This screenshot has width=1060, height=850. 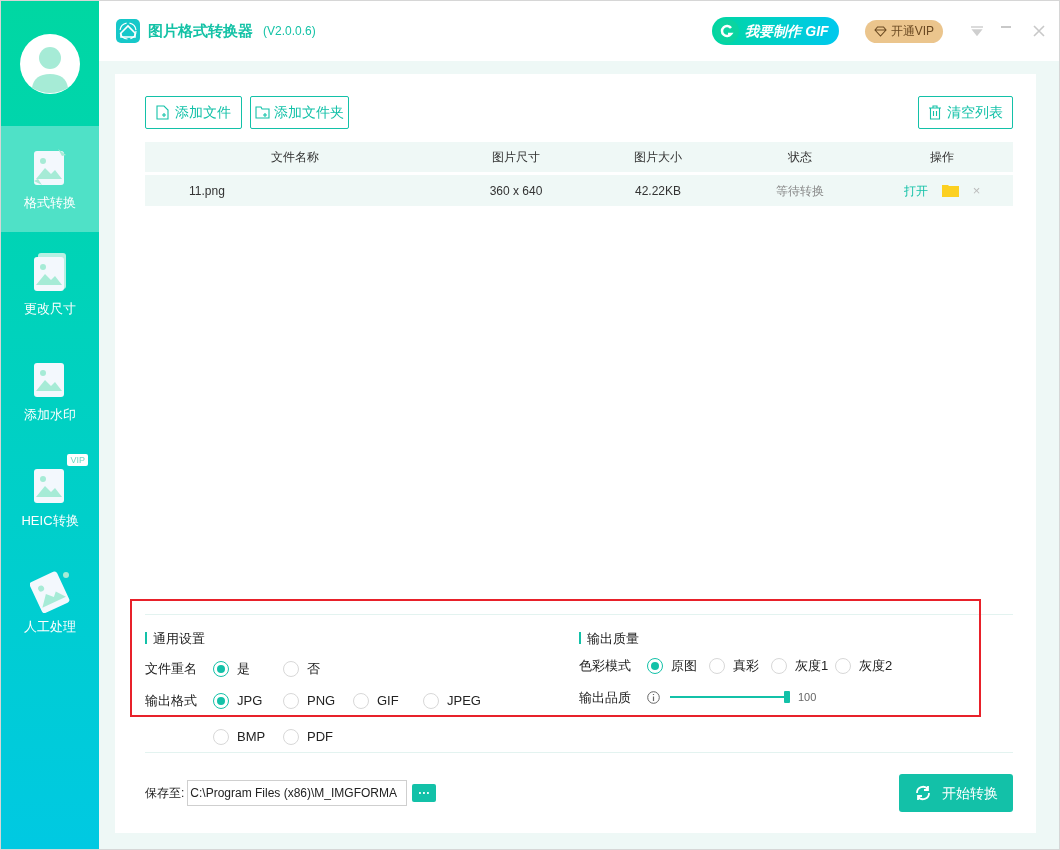 I want to click on radio-label: BMP, so click(x=251, y=737).